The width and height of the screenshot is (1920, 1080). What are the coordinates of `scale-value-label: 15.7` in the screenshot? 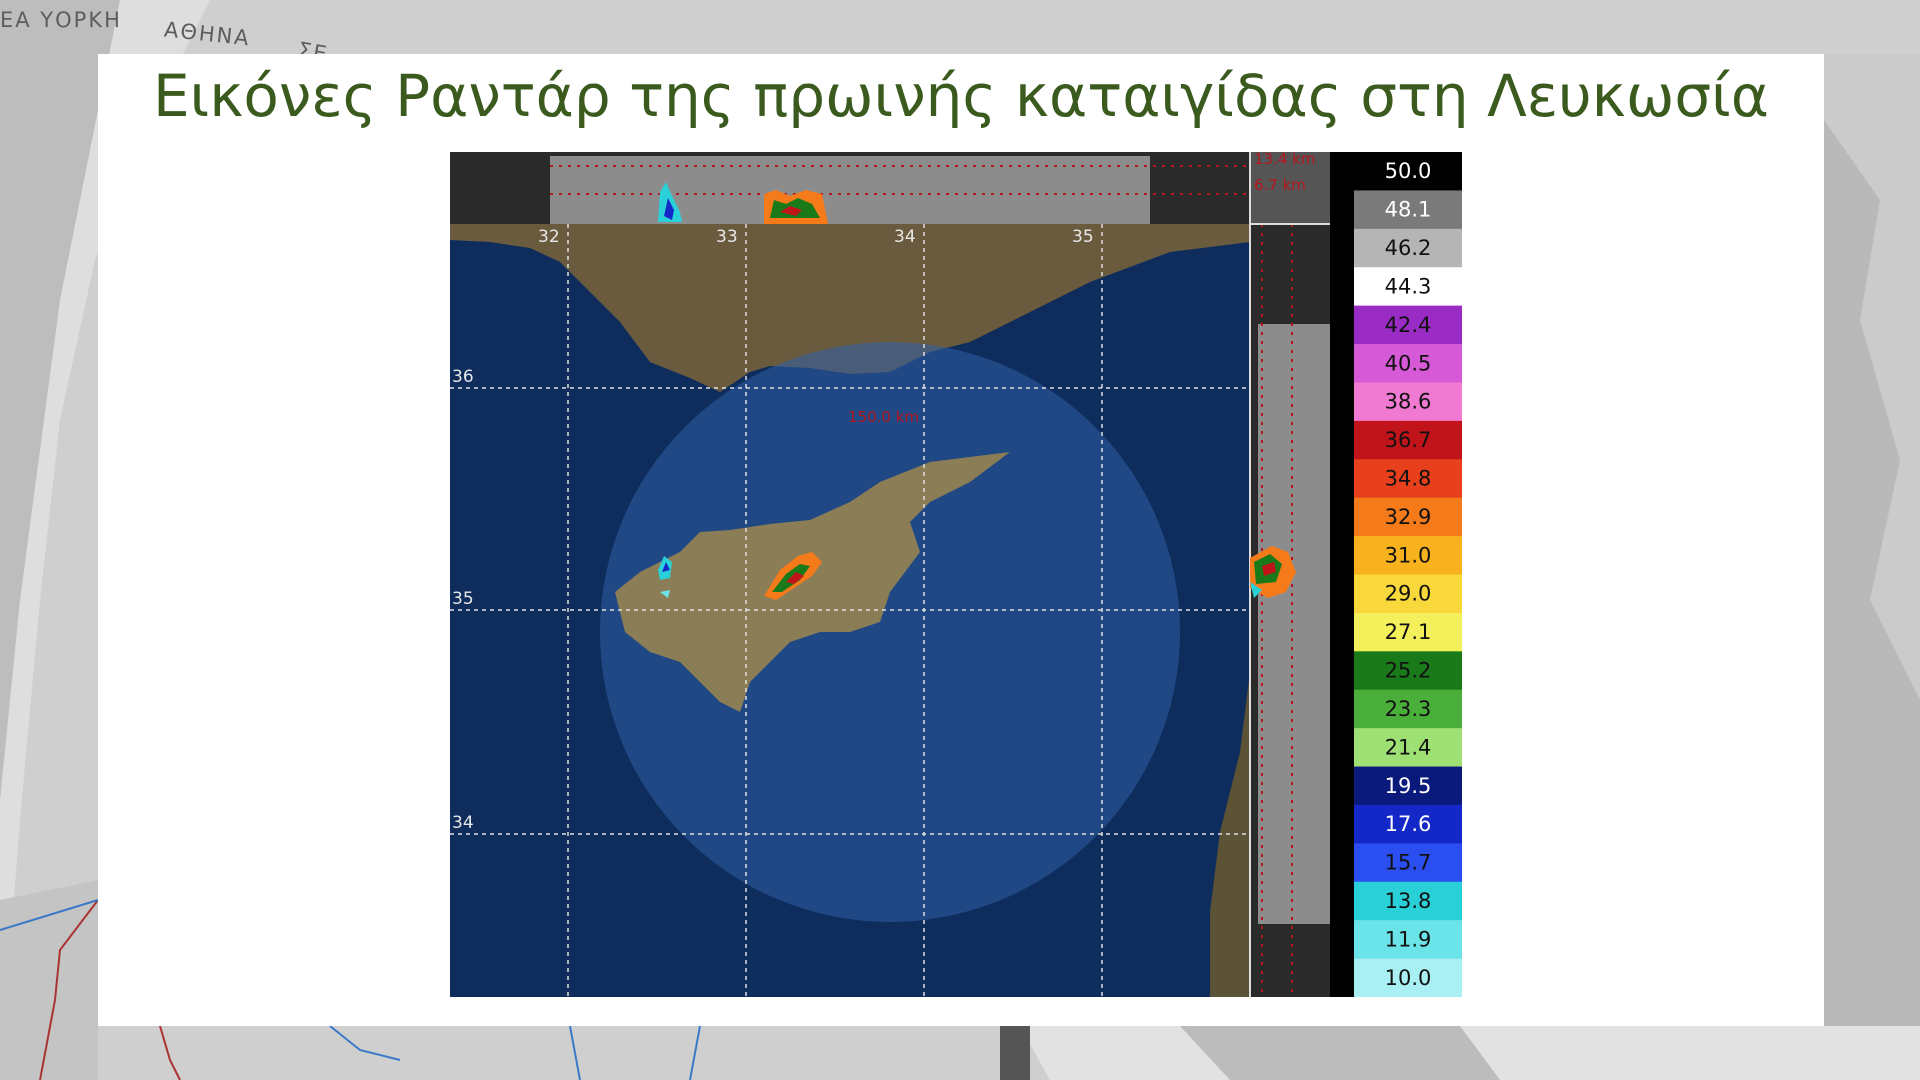 It's located at (1408, 863).